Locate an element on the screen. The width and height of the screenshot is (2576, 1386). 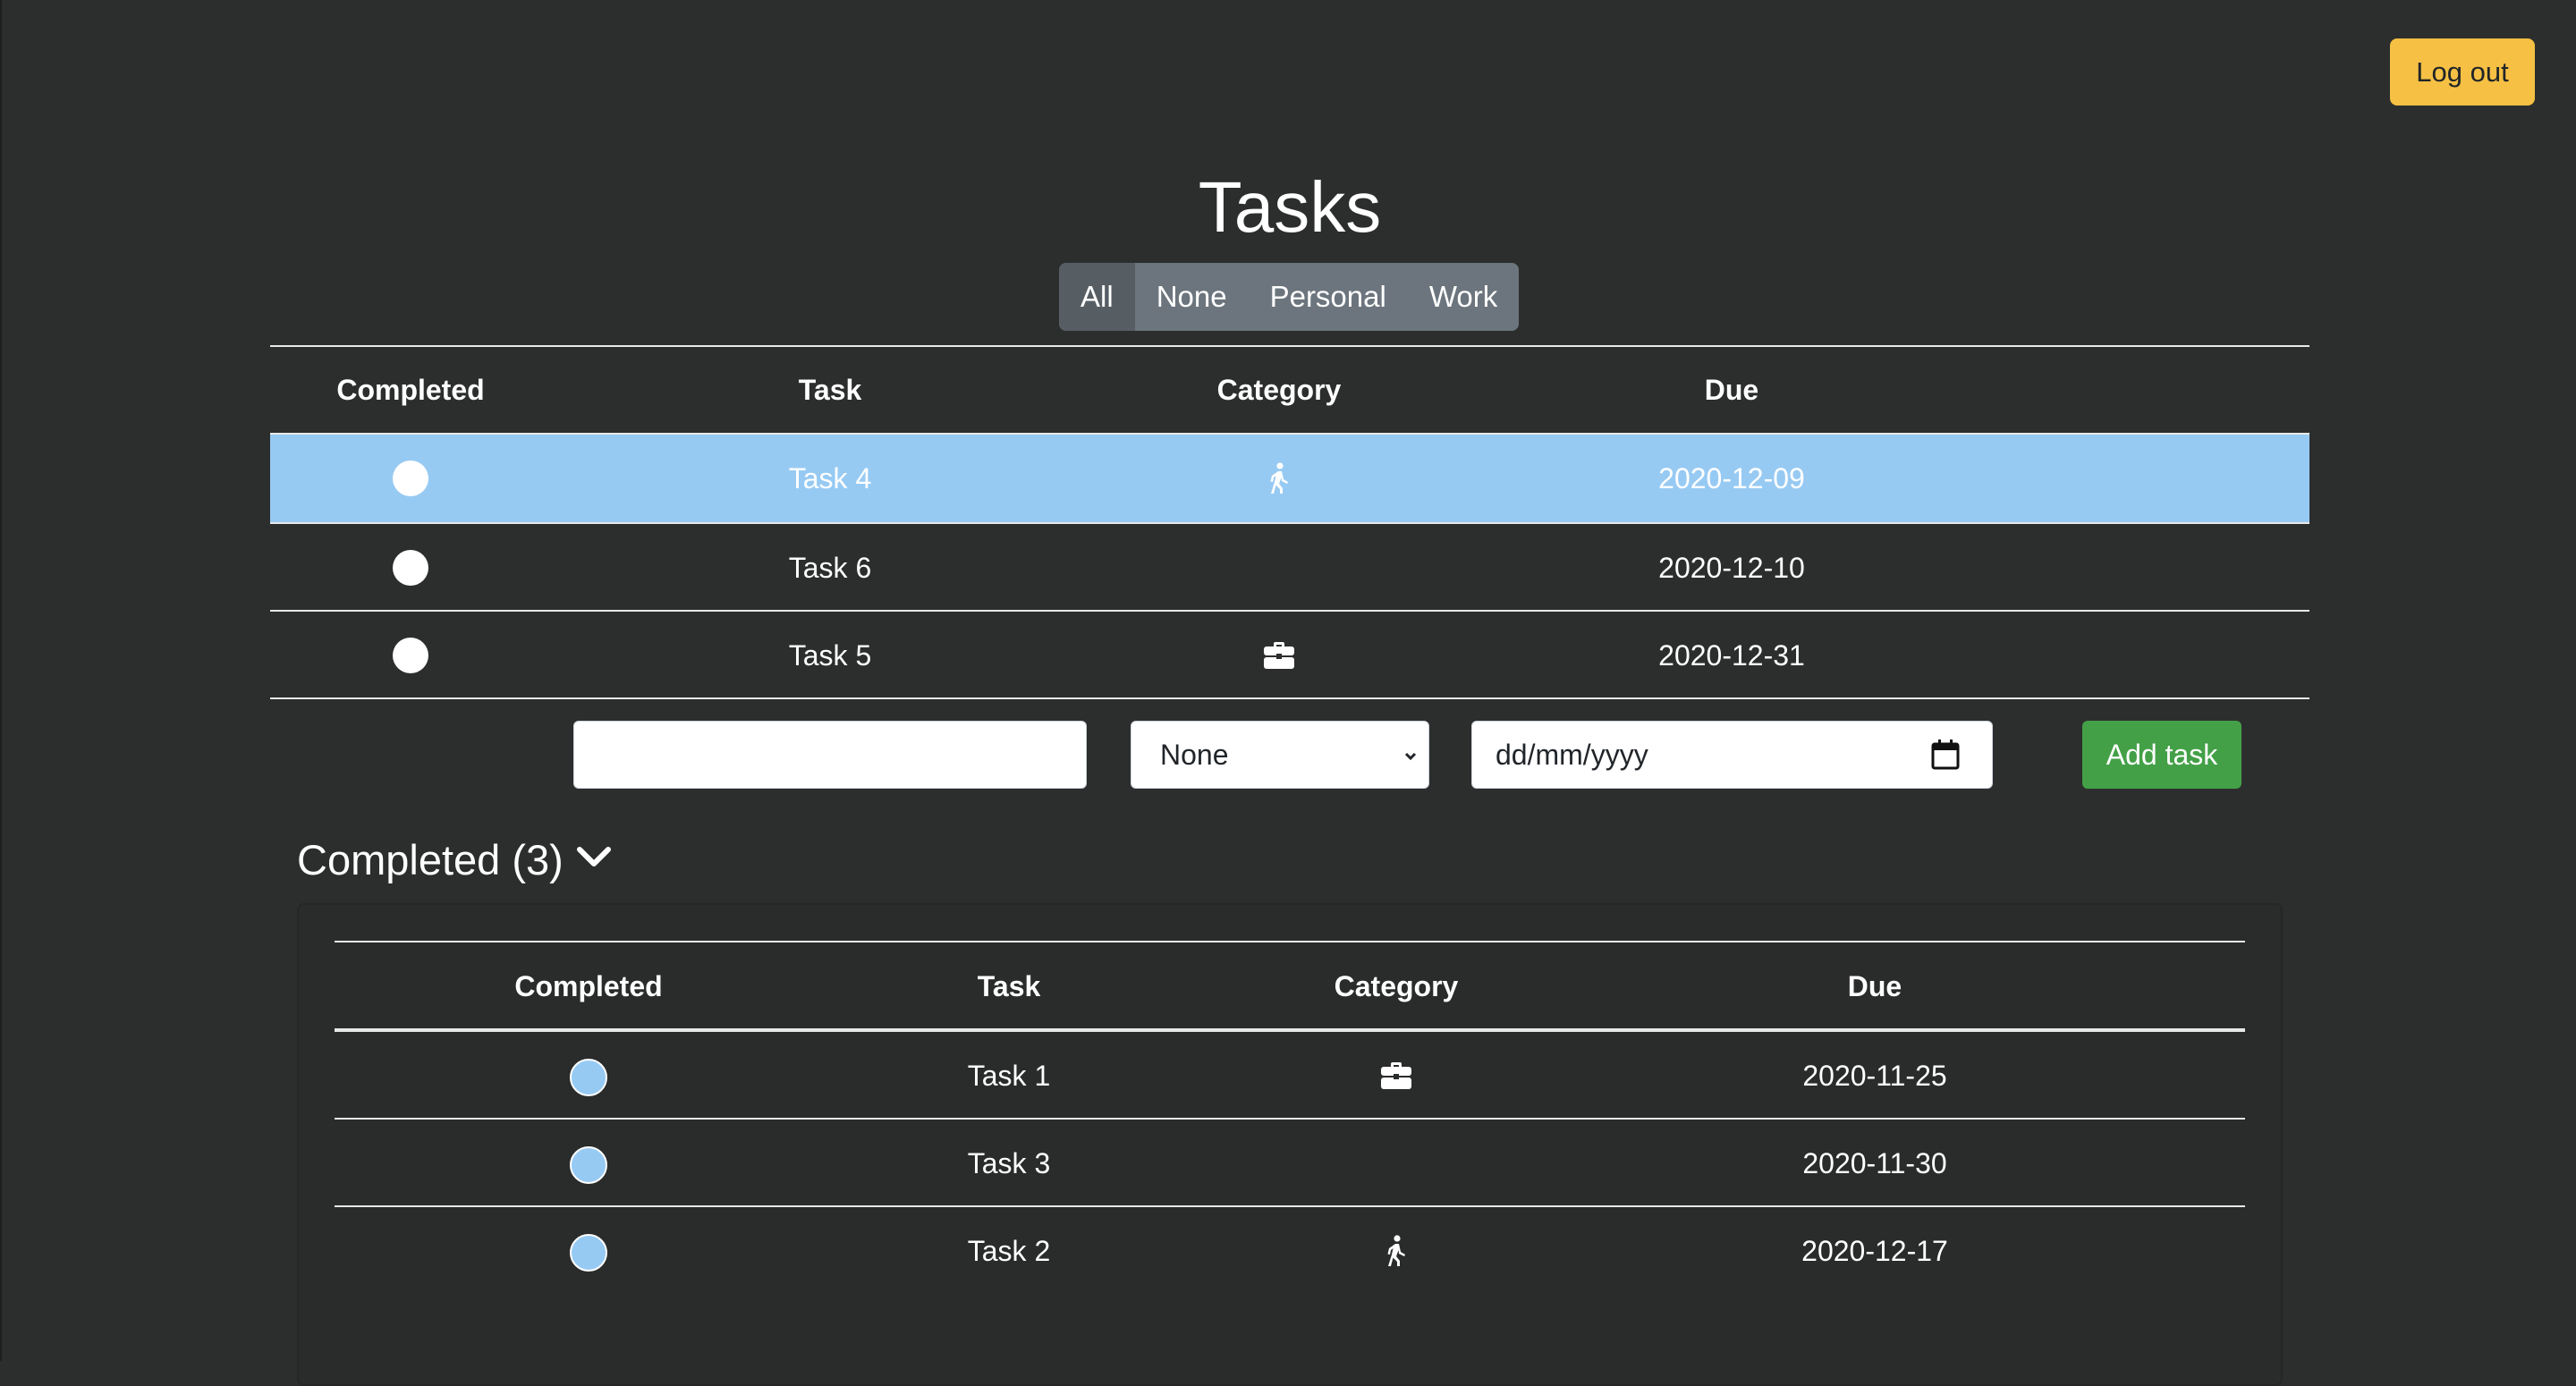
task-name: Task 4 is located at coordinates (830, 477).